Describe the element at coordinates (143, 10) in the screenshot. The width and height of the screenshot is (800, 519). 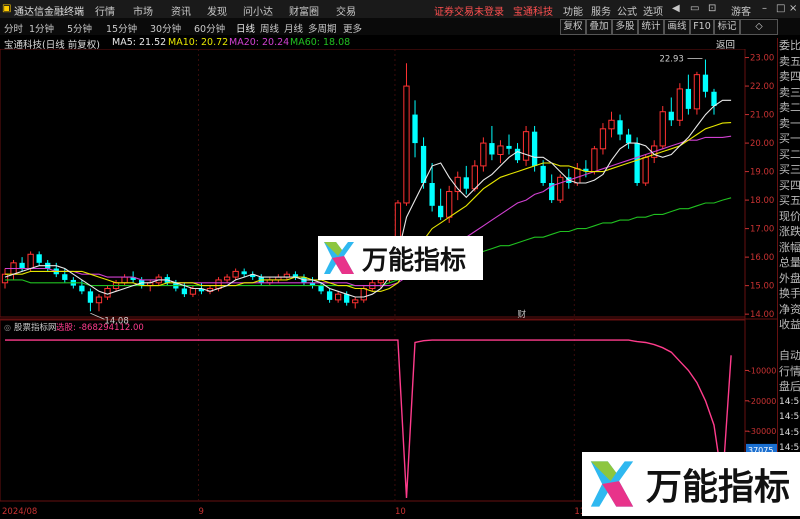
I see `menu-market: 市场` at that location.